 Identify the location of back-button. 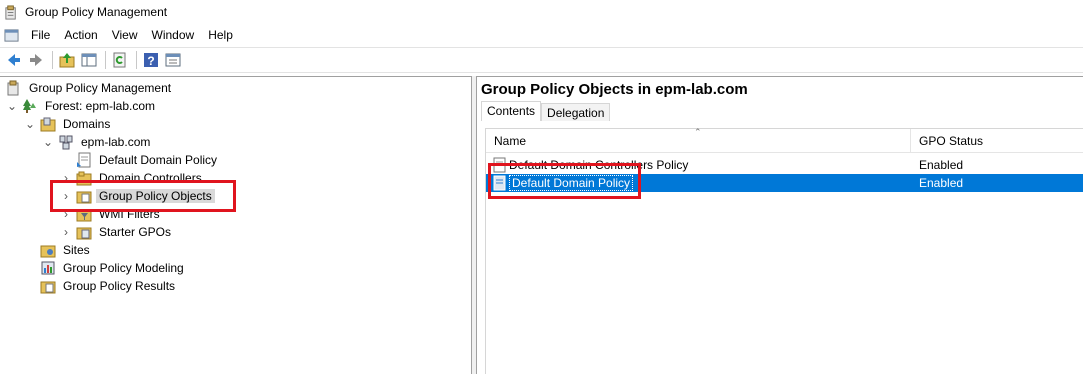
(14, 60).